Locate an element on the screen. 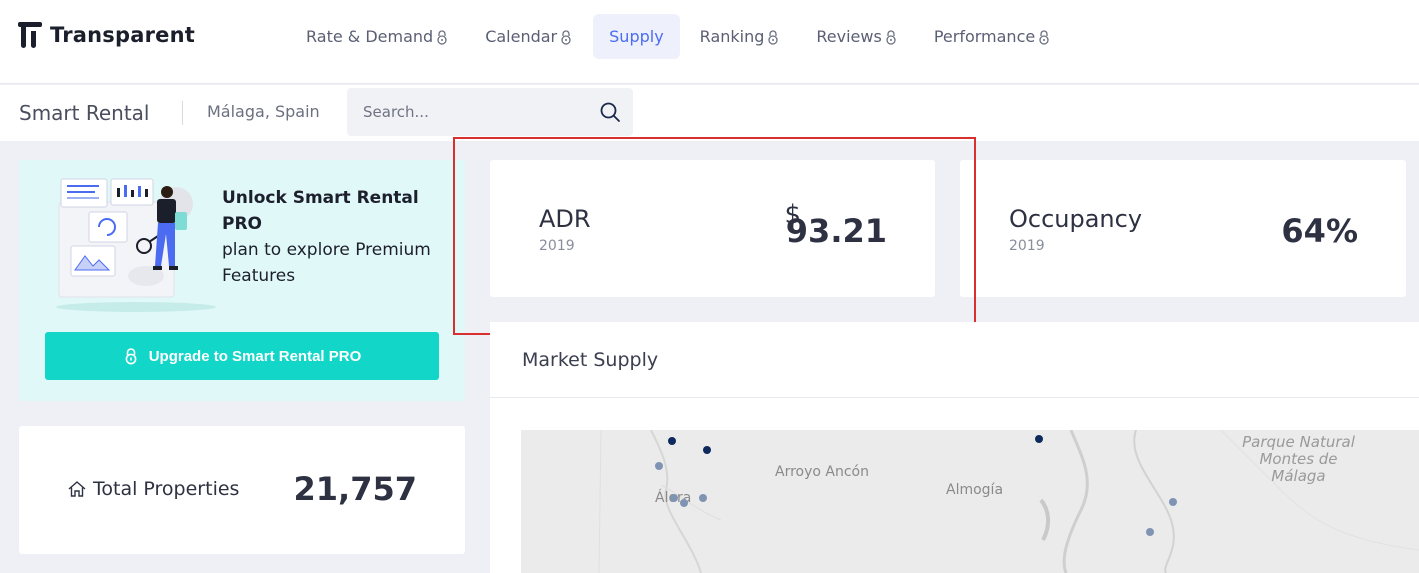 Image resolution: width=1419 pixels, height=573 pixels. promo-illustration is located at coordinates (136, 245).